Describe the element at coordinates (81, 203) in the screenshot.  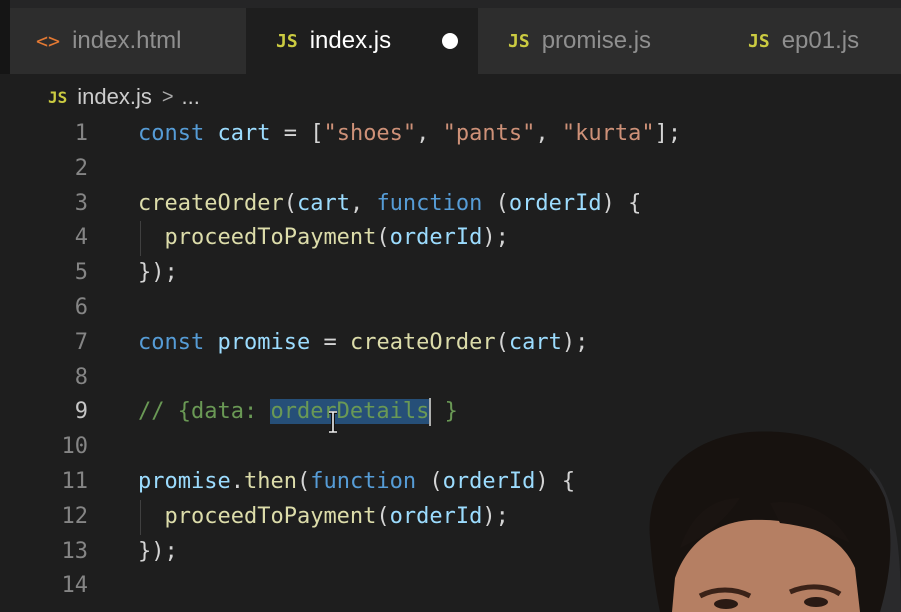
I see `line-number: 3` at that location.